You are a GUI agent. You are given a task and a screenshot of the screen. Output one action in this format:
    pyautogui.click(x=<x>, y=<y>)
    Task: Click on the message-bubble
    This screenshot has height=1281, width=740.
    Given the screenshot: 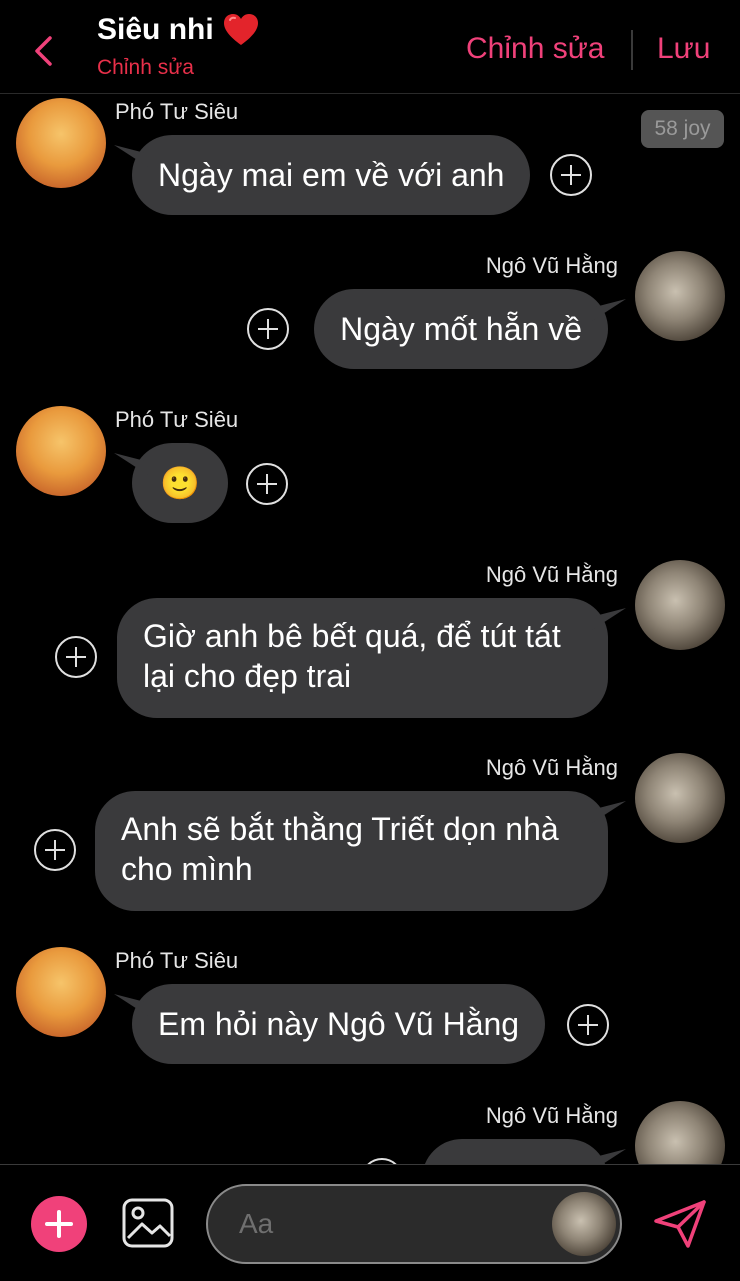 What is the action you would take?
    pyautogui.click(x=515, y=1151)
    